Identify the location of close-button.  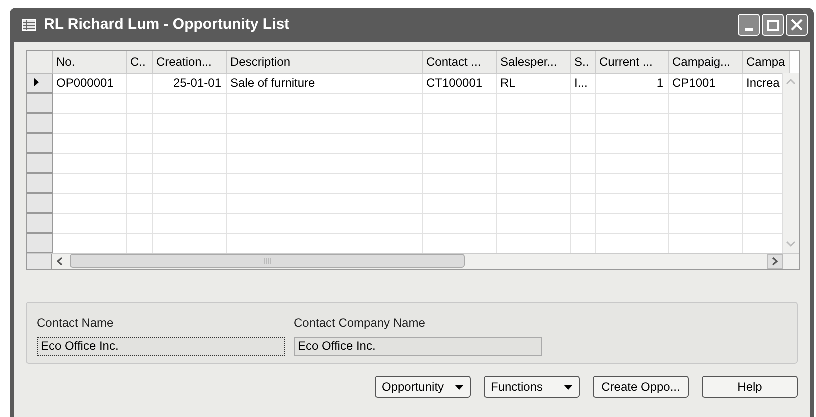
(797, 25).